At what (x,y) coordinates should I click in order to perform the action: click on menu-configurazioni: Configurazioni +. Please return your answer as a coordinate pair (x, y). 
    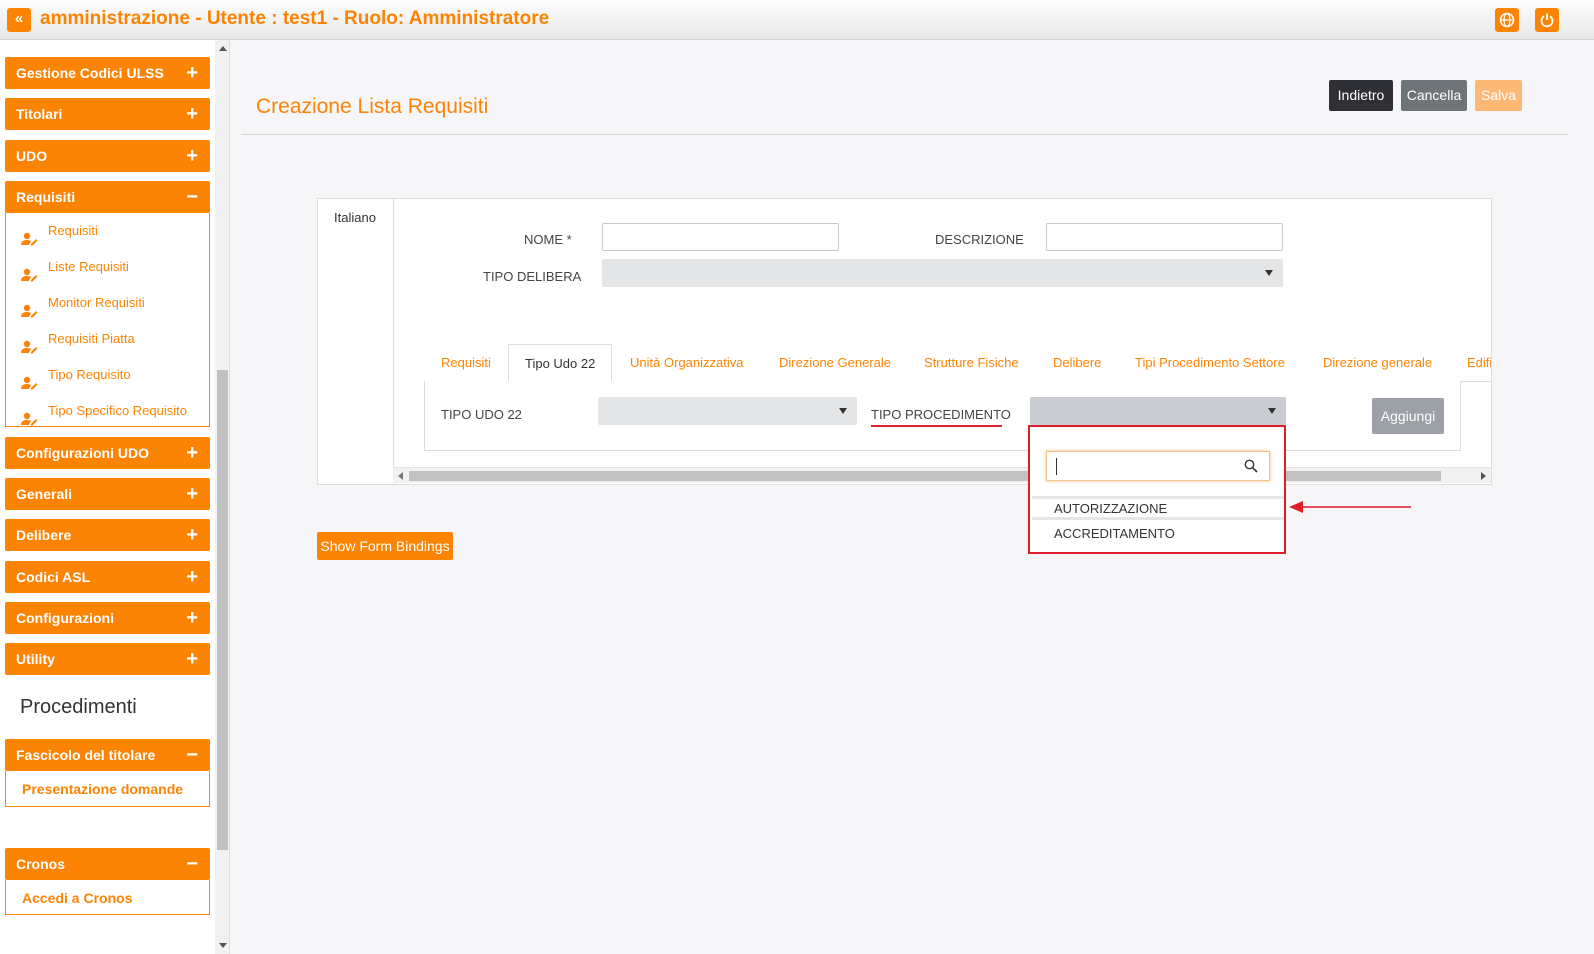
    Looking at the image, I should click on (107, 618).